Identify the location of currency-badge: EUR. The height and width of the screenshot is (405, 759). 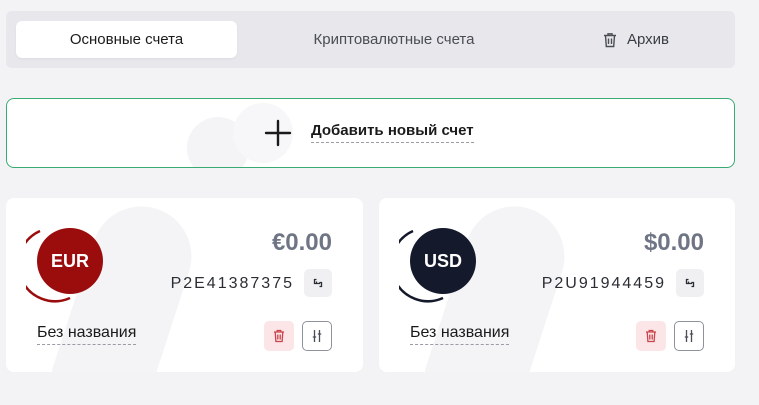
(65, 265).